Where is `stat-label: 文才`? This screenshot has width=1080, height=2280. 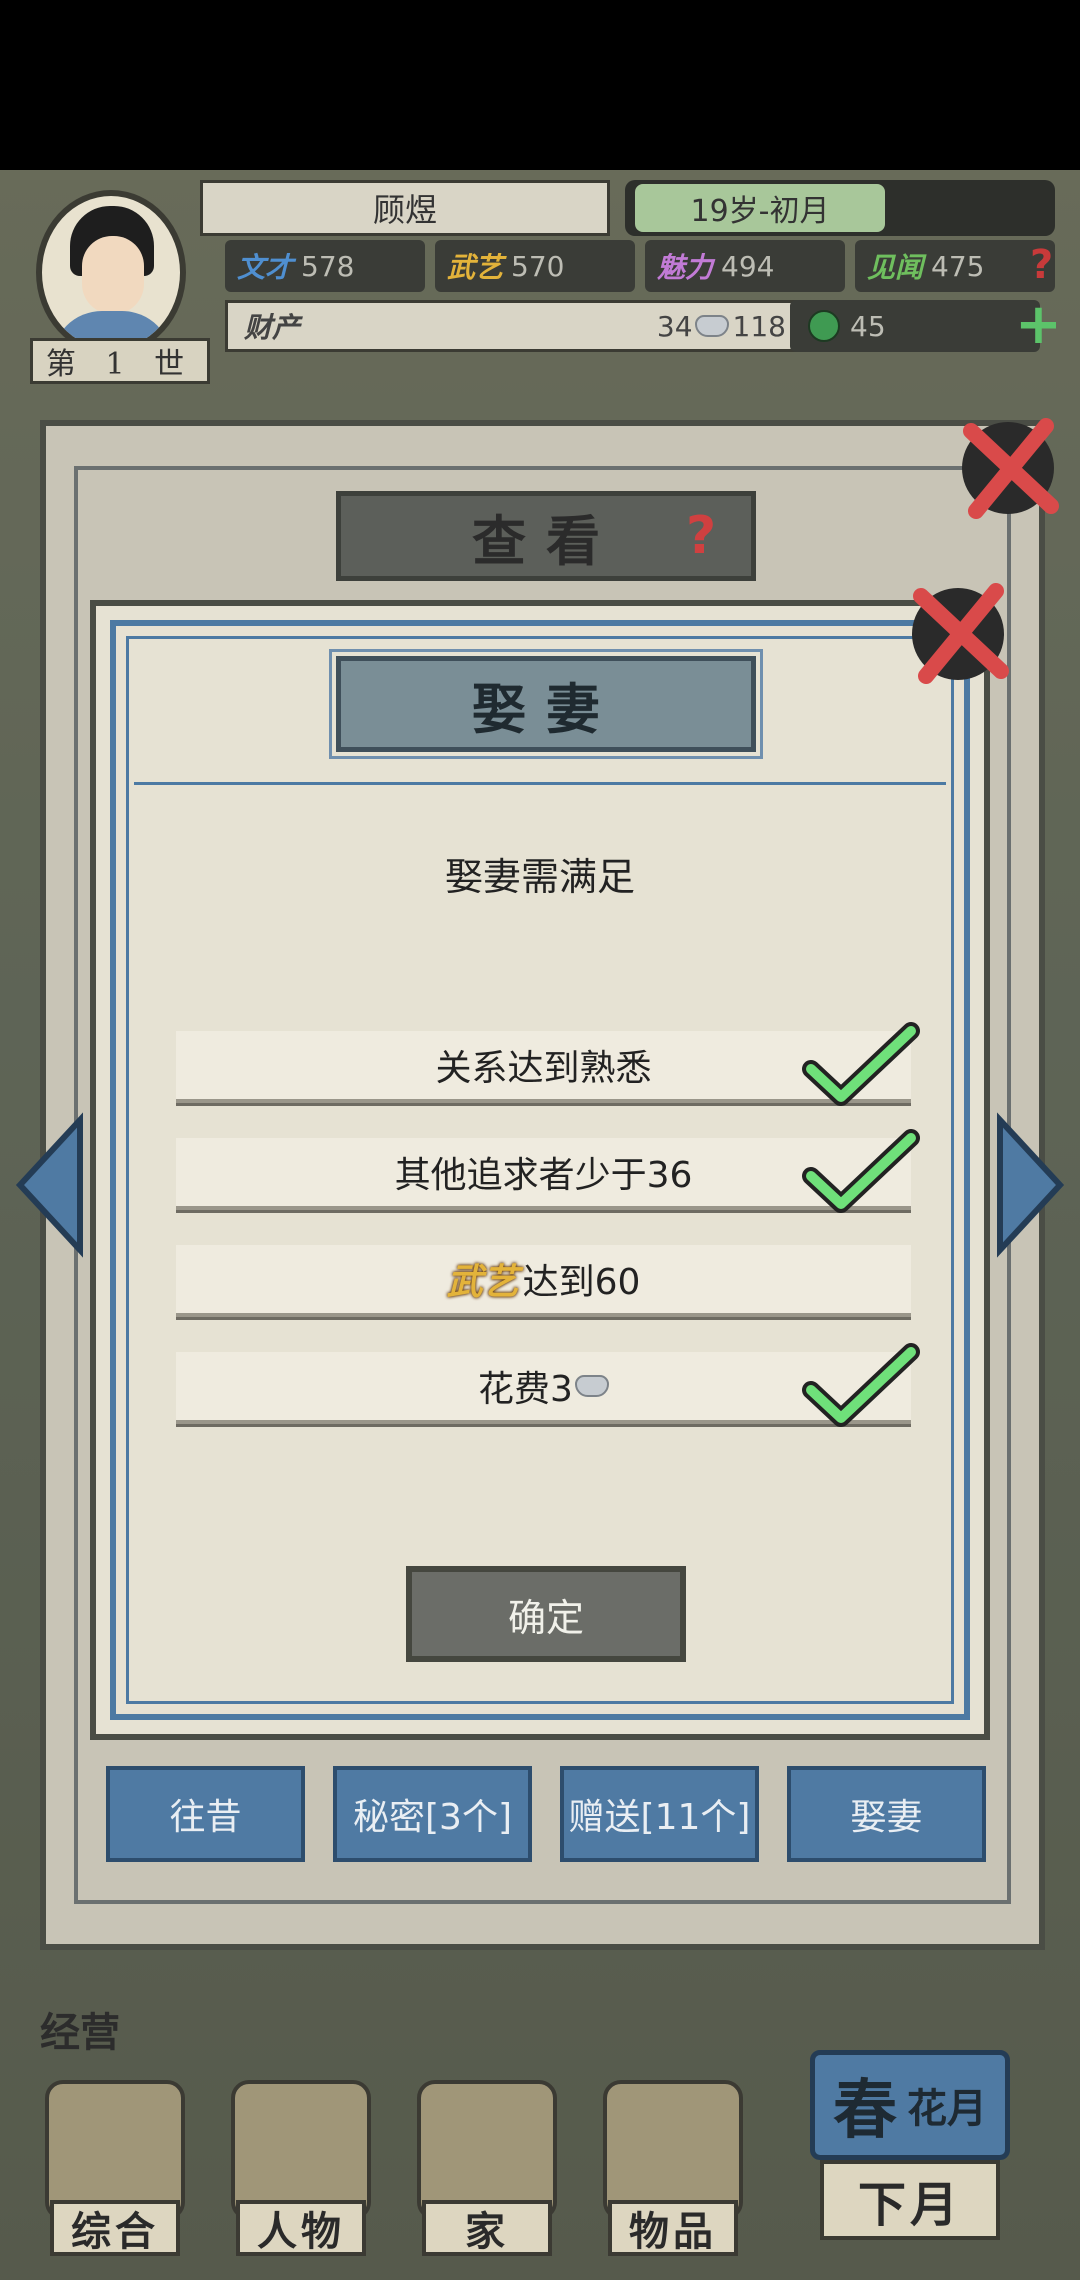
stat-label: 文才 is located at coordinates (265, 267).